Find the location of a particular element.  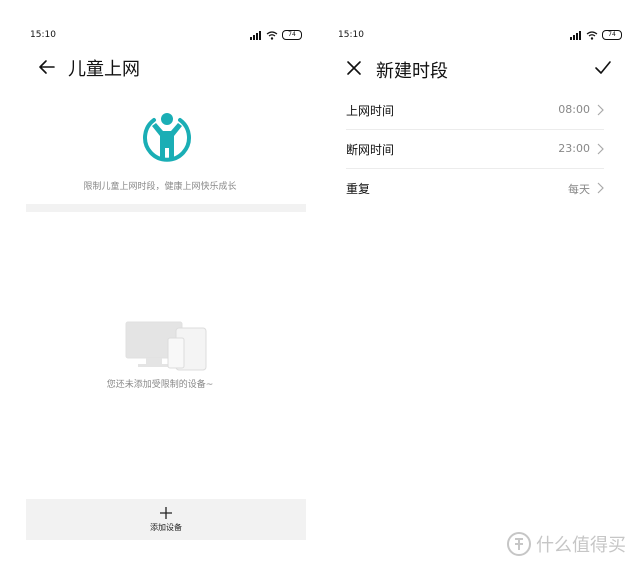

check-icon is located at coordinates (603, 68).